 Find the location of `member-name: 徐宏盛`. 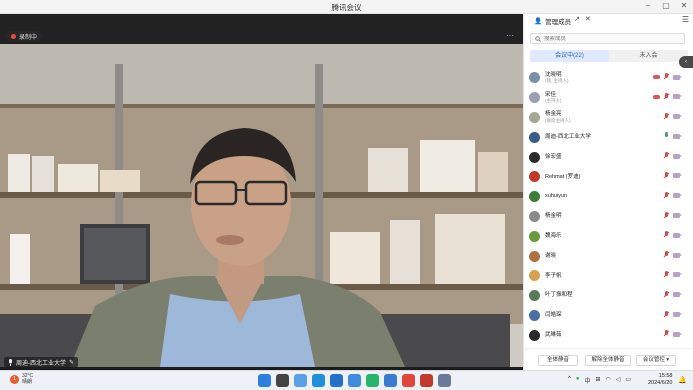

member-name: 徐宏盛 is located at coordinates (553, 156).